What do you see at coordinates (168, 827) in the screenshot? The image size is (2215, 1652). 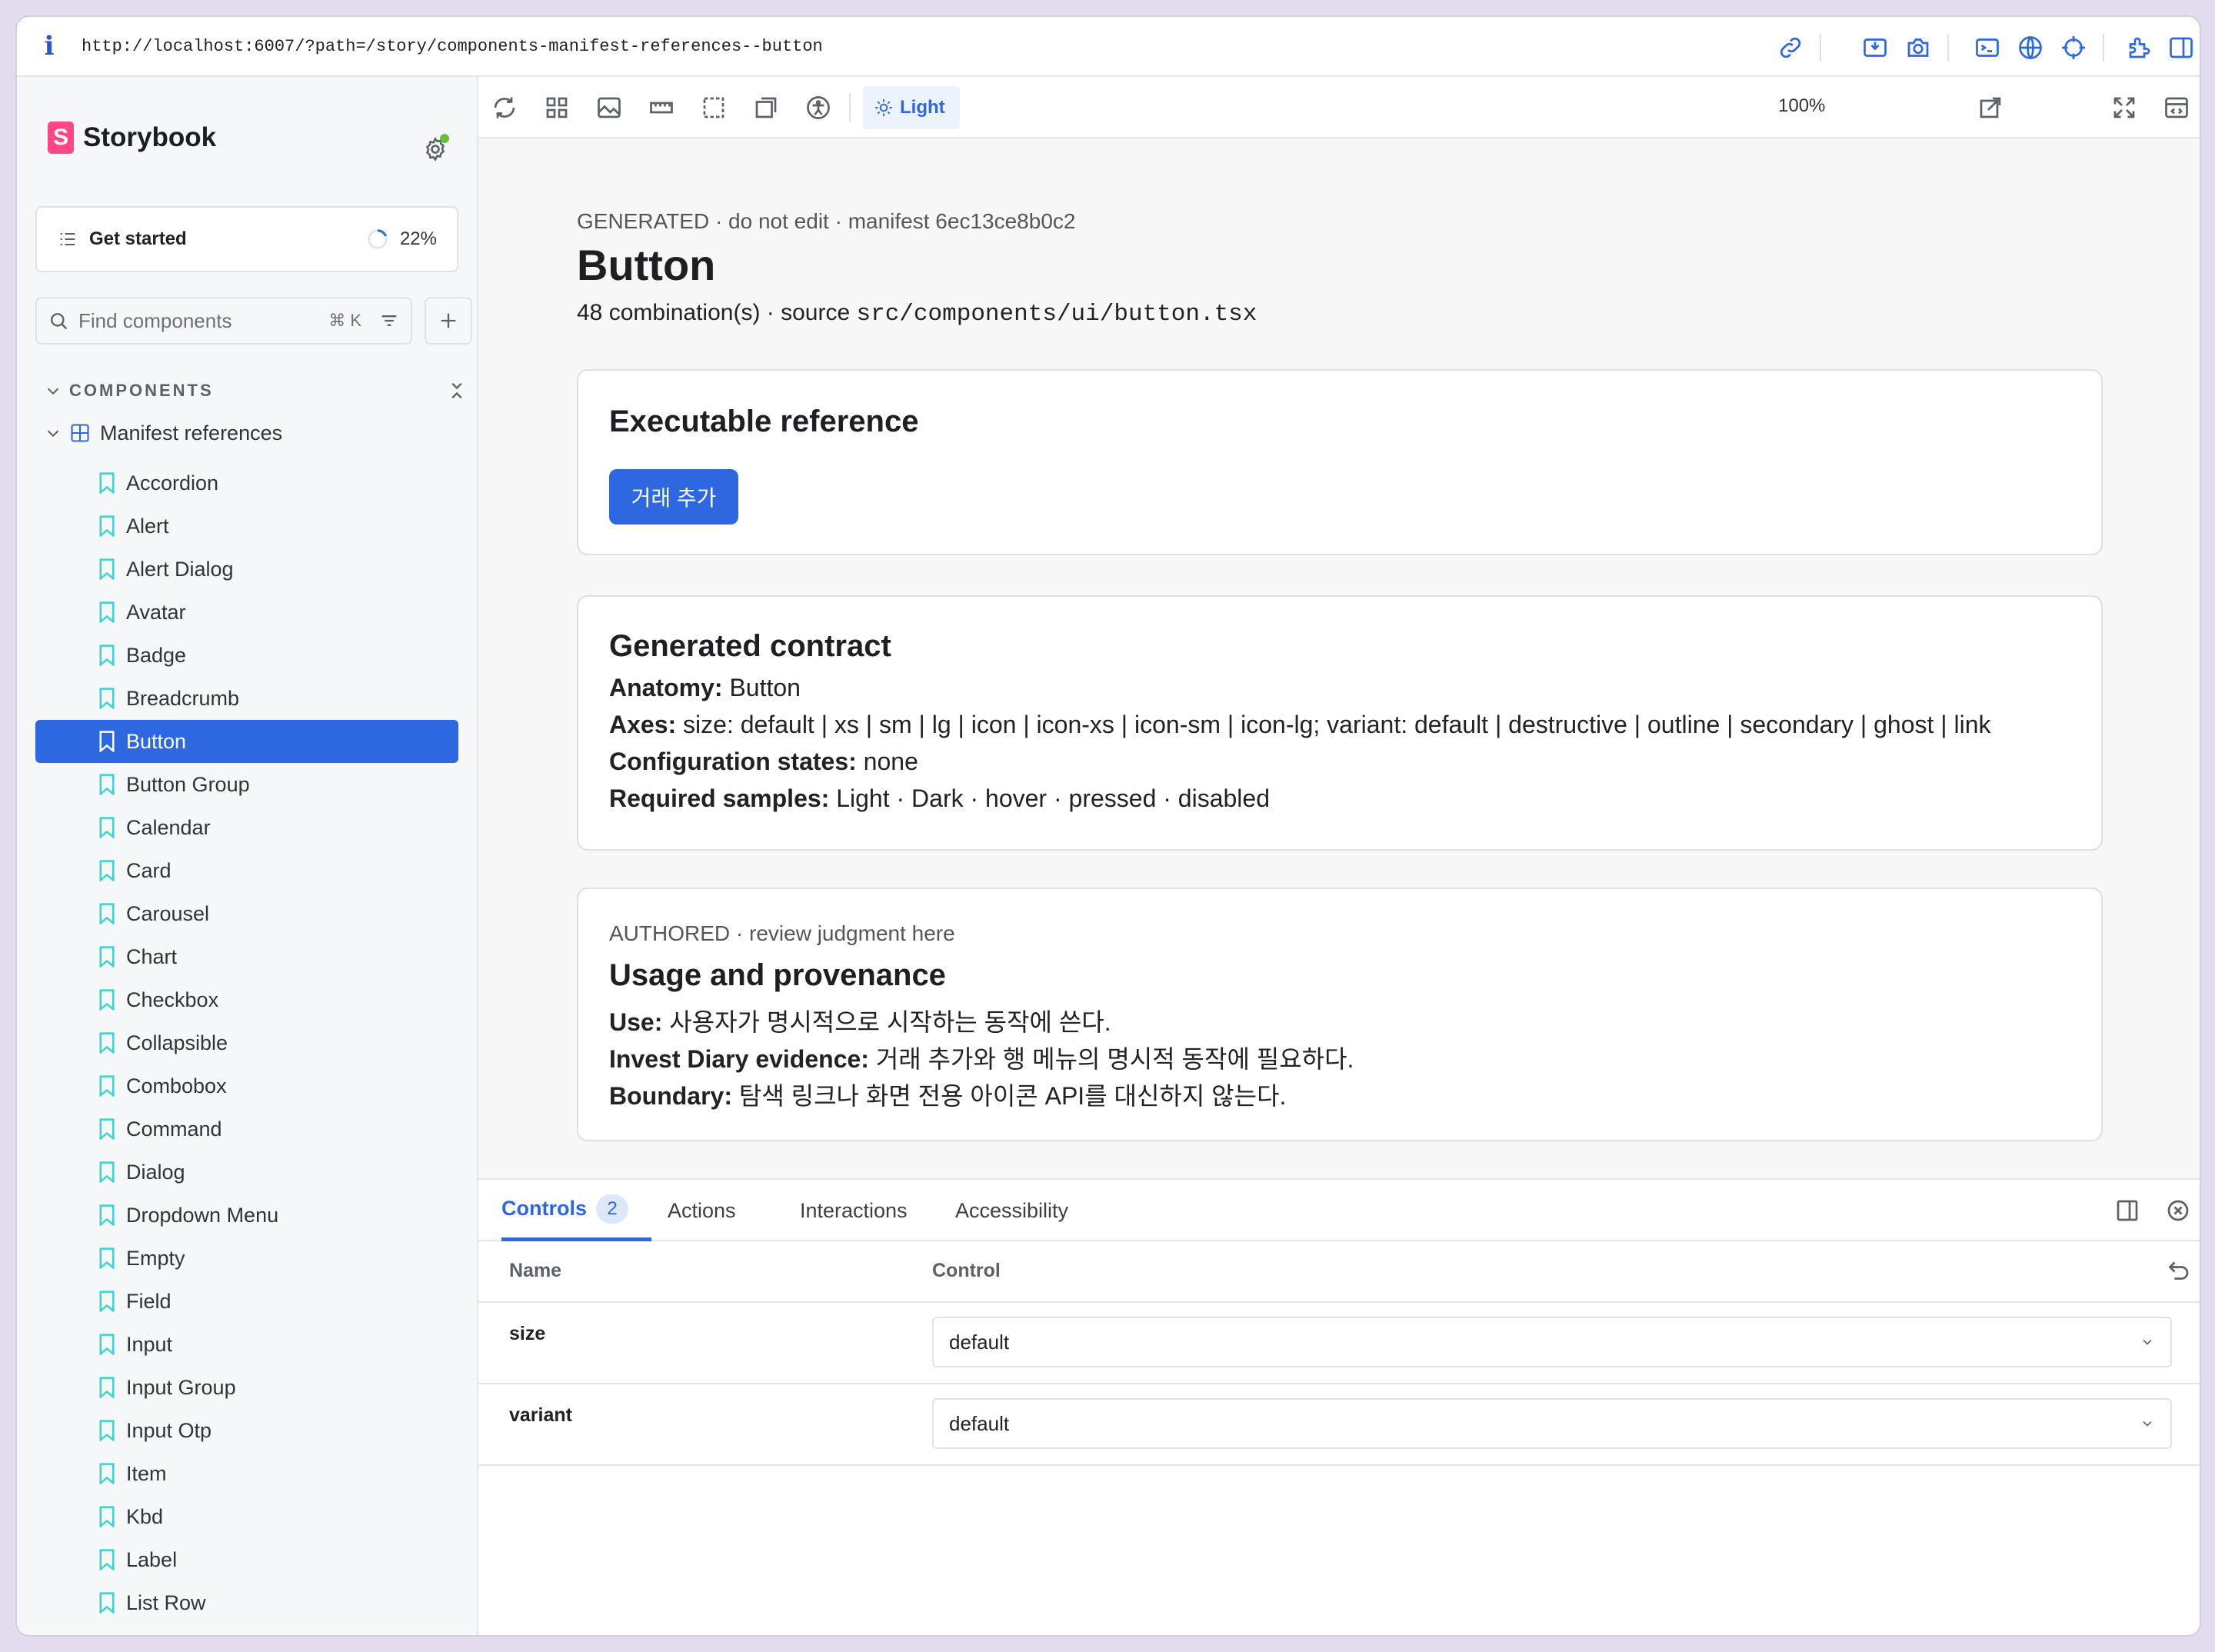 I see `sidebar-item-label: Calendar` at bounding box center [168, 827].